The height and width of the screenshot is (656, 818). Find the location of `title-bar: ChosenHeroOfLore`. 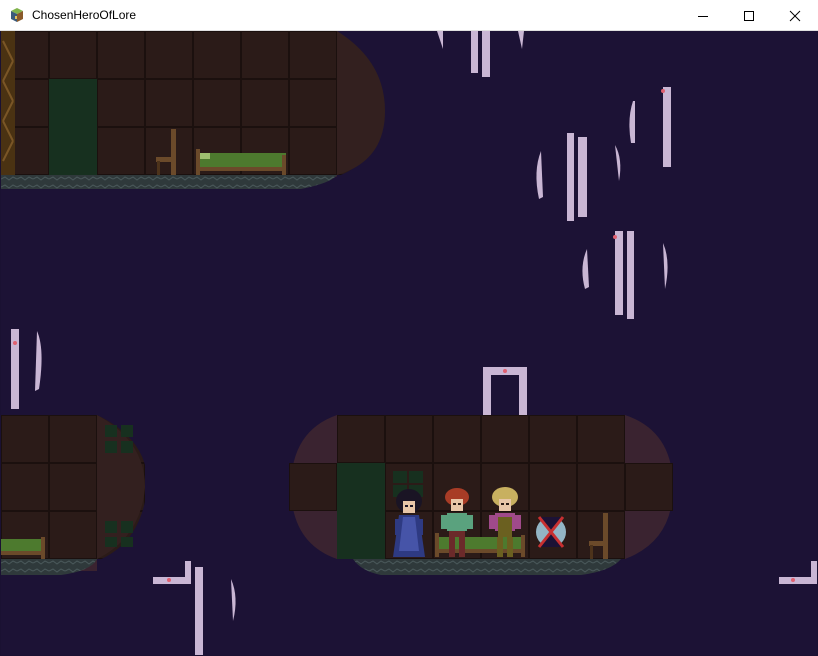

title-bar: ChosenHeroOfLore is located at coordinates (409, 15).